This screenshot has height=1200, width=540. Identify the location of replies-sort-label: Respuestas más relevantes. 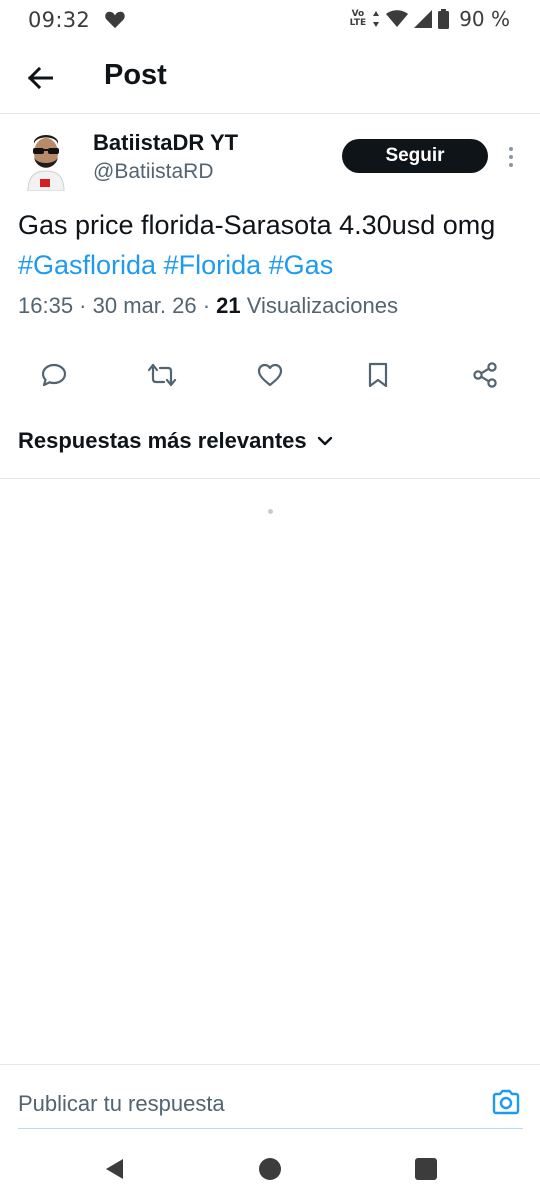
(162, 440).